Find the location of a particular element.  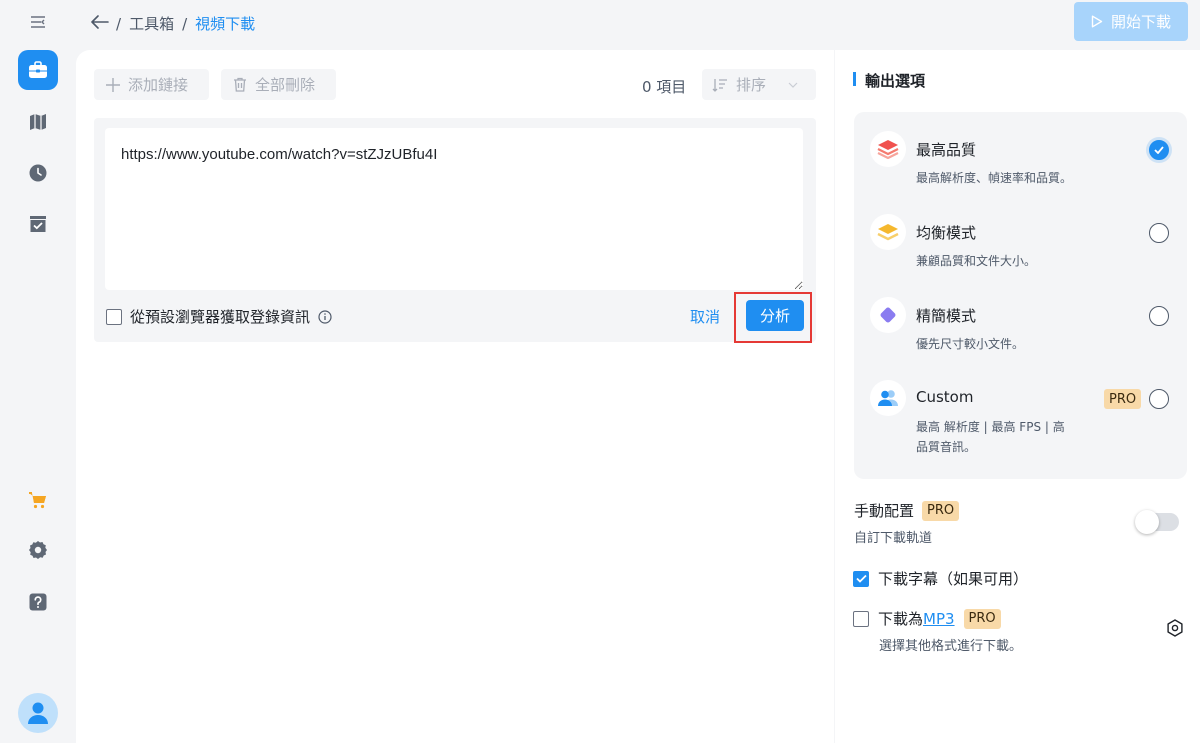

breadcrumb-toolbox: 工具箱 is located at coordinates (151, 23).